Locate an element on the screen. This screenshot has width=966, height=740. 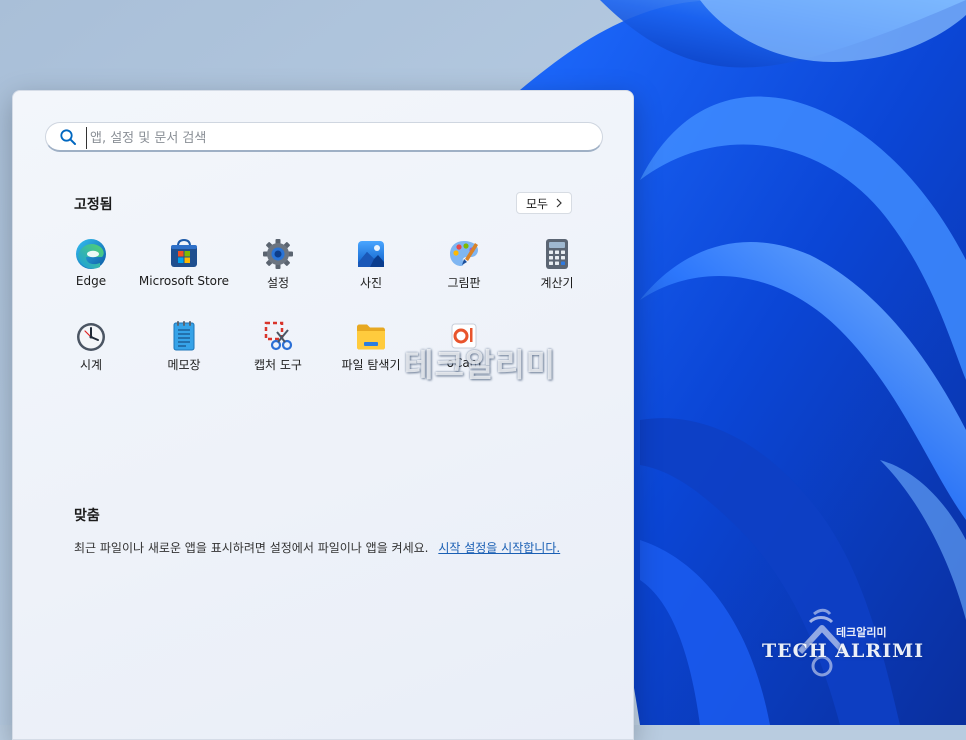
snipping-tool-icon is located at coordinates (278, 336).